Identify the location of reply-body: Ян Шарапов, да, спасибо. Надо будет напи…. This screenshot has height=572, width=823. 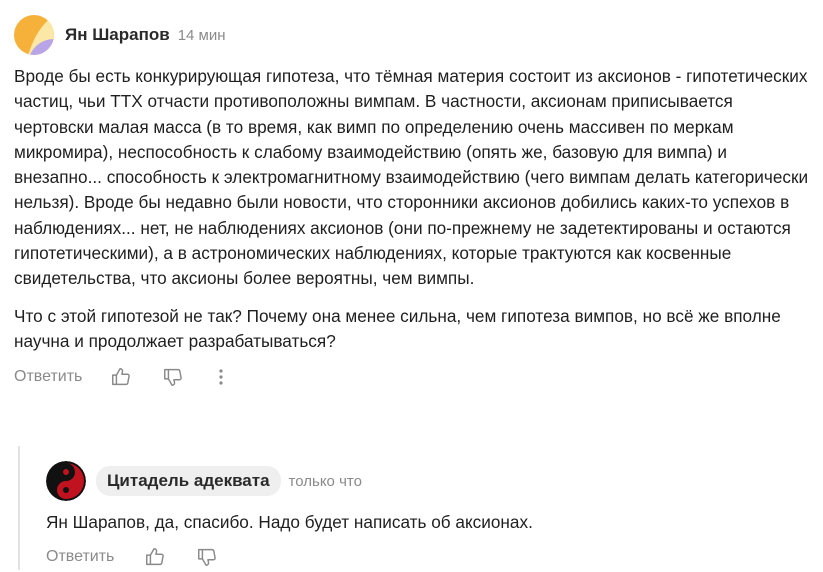
(289, 522).